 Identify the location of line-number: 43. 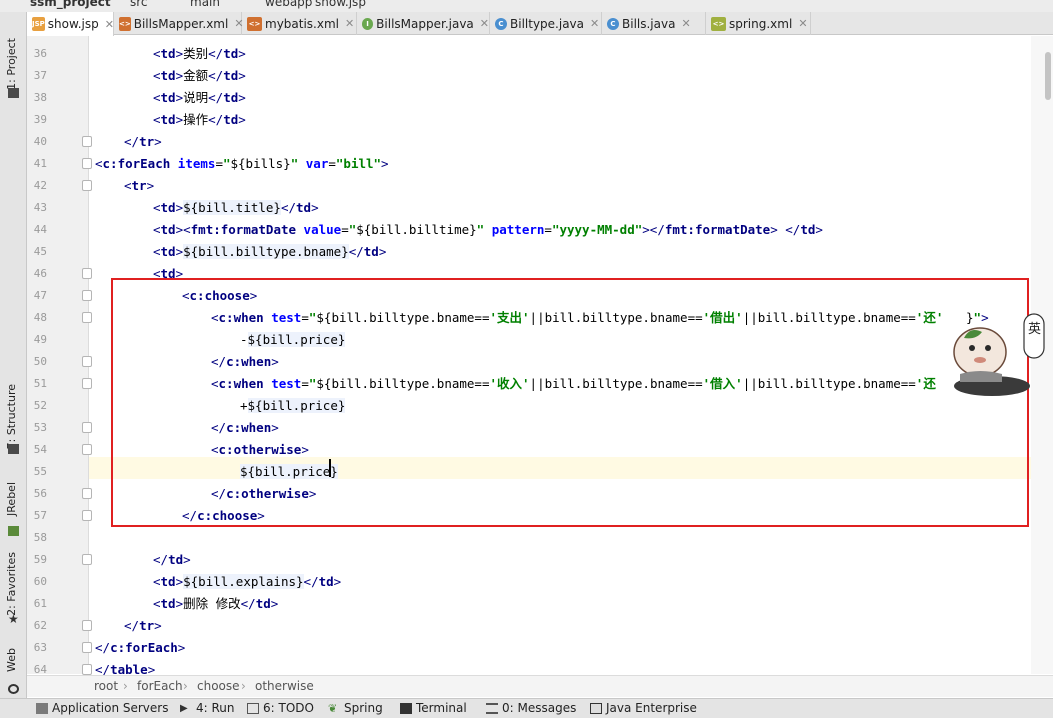
(40, 207).